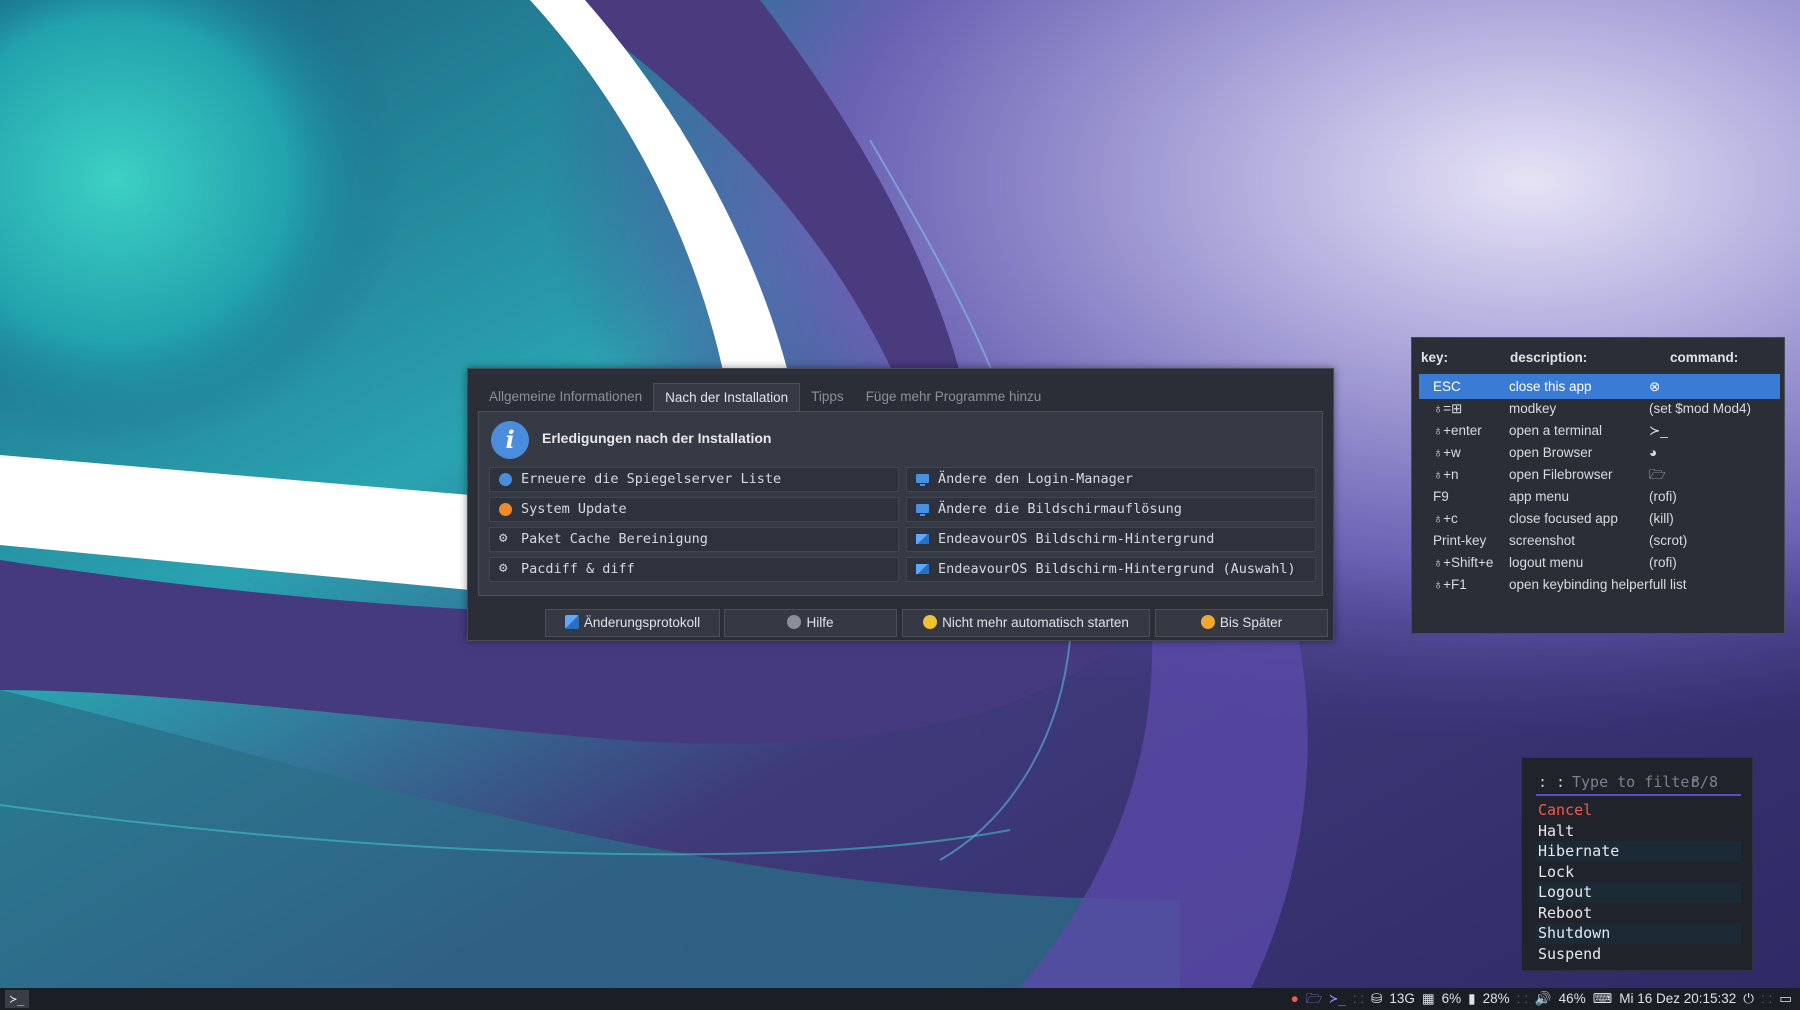  Describe the element at coordinates (1036, 479) in the screenshot. I see `action-label: Ändere den Login-Manager` at that location.